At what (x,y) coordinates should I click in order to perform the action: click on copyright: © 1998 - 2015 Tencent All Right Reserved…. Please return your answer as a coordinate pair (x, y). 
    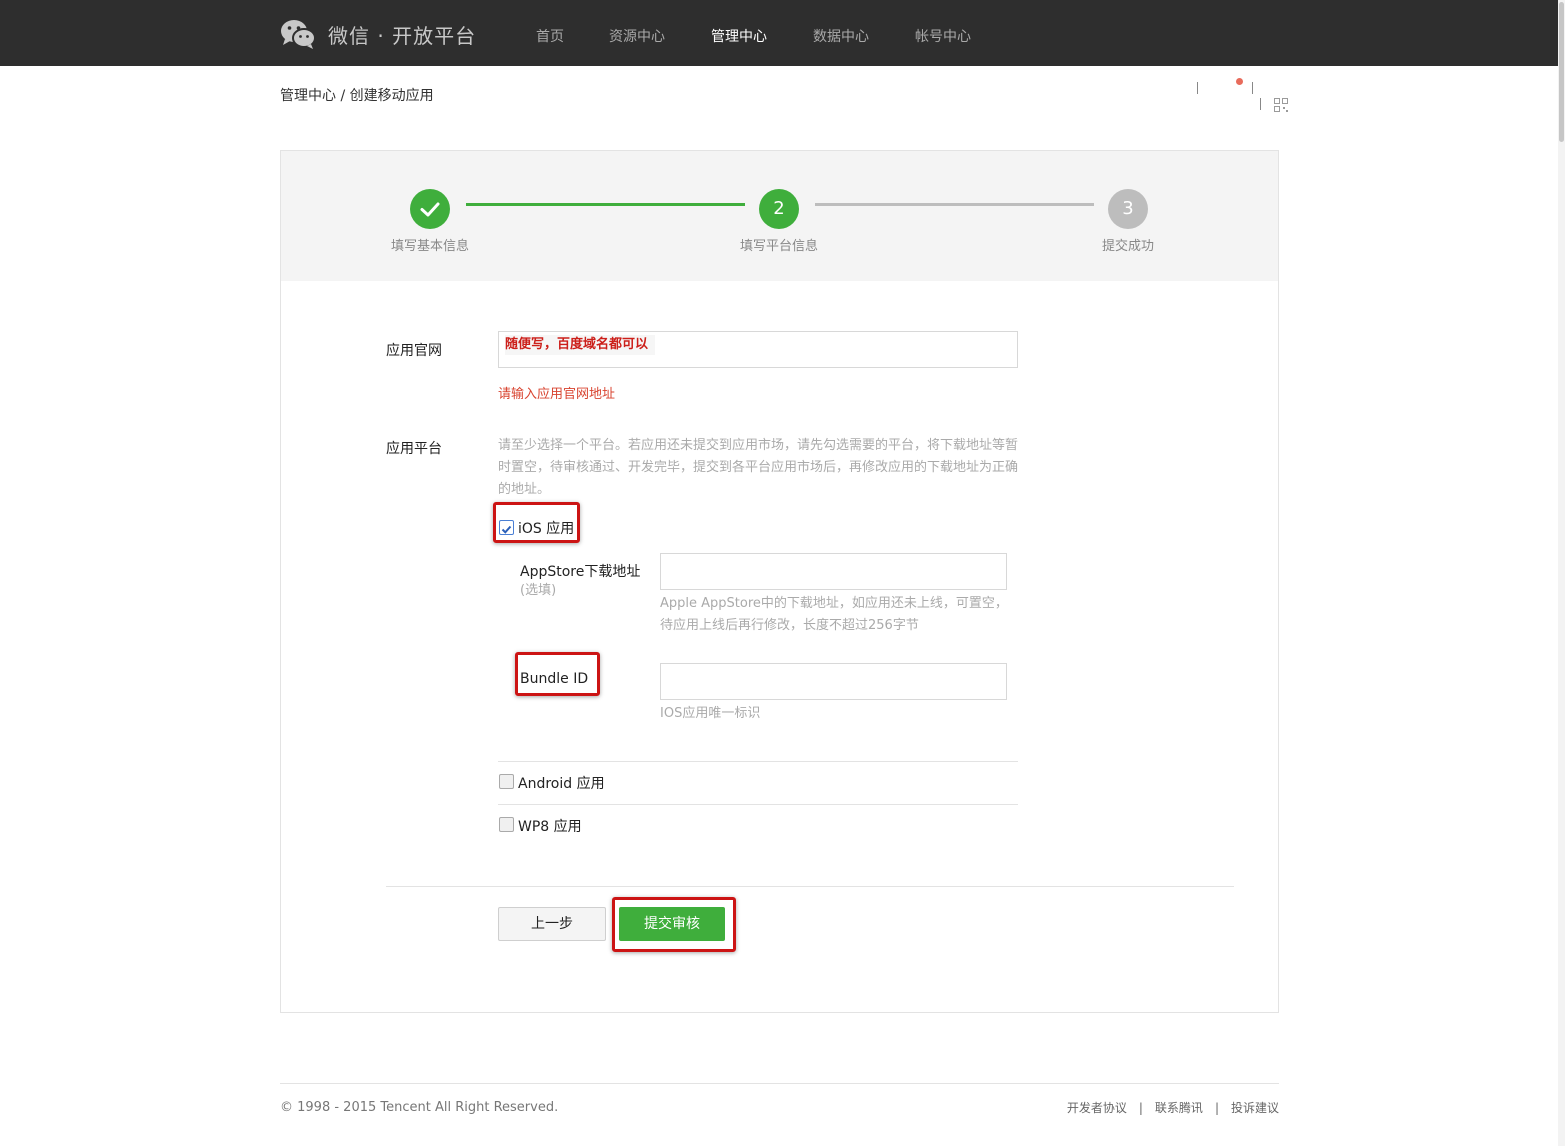
    Looking at the image, I should click on (419, 1107).